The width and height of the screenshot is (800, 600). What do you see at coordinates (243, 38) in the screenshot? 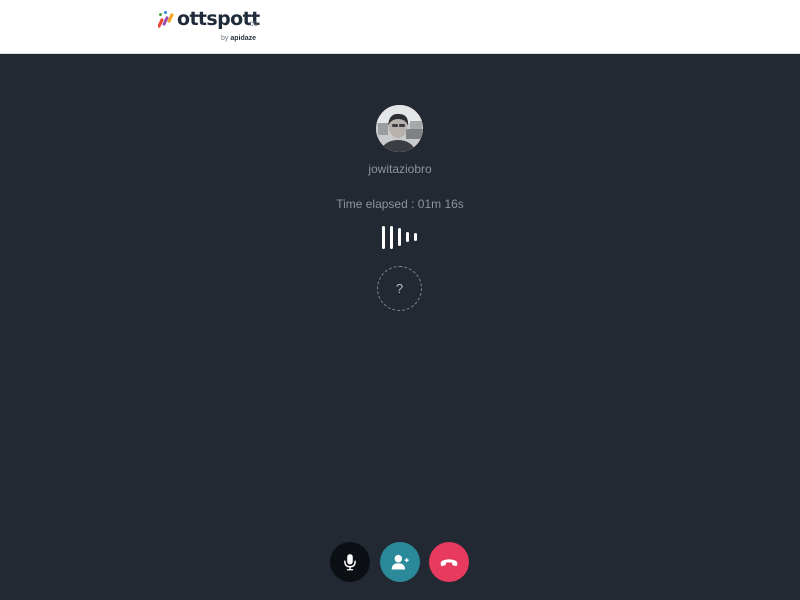
I see `logo-by-brand: apidaze` at bounding box center [243, 38].